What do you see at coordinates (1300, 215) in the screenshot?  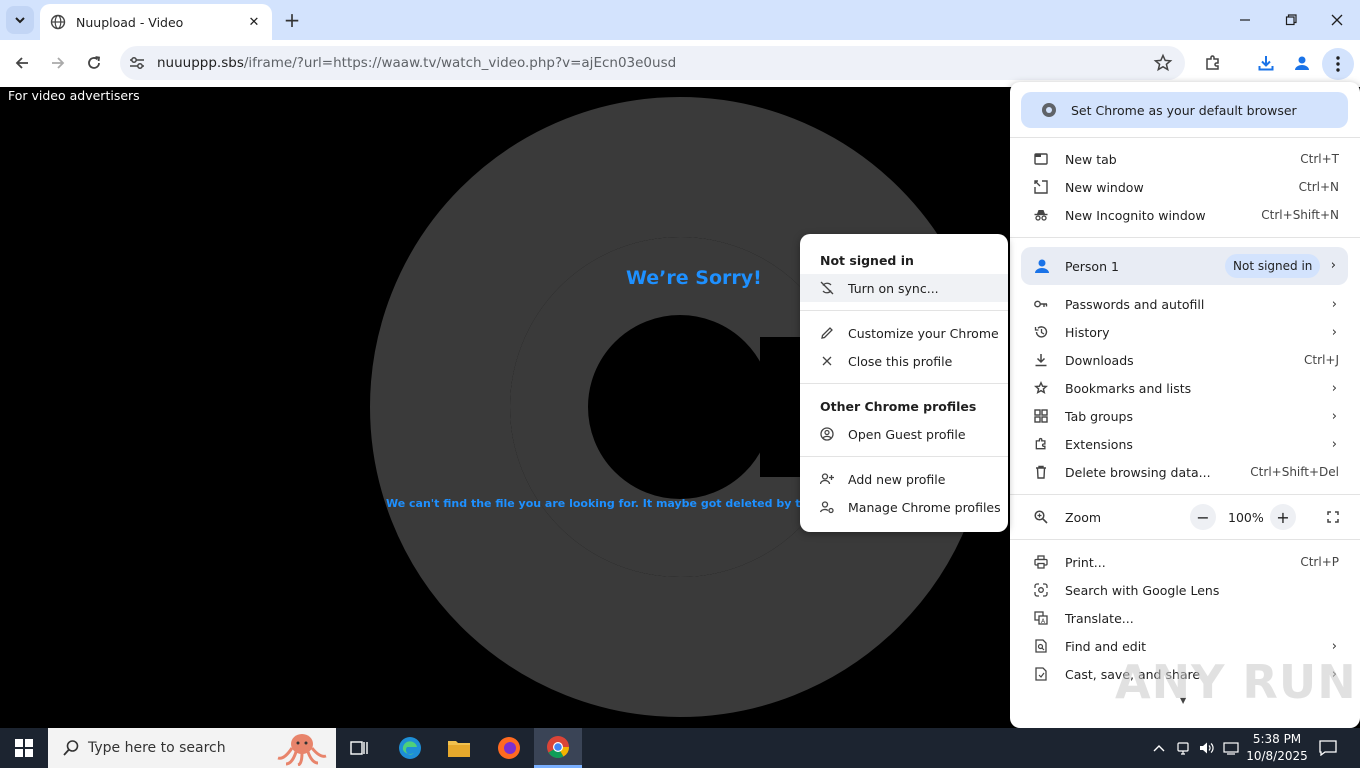 I see `shortcut: Ctrl+Shift+N` at bounding box center [1300, 215].